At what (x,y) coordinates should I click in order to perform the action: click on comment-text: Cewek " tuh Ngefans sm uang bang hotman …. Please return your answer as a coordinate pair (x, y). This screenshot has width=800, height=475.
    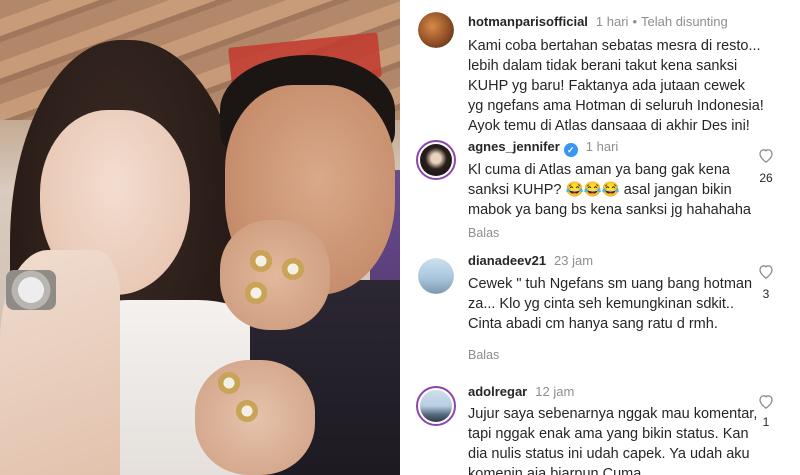
    Looking at the image, I should click on (610, 304).